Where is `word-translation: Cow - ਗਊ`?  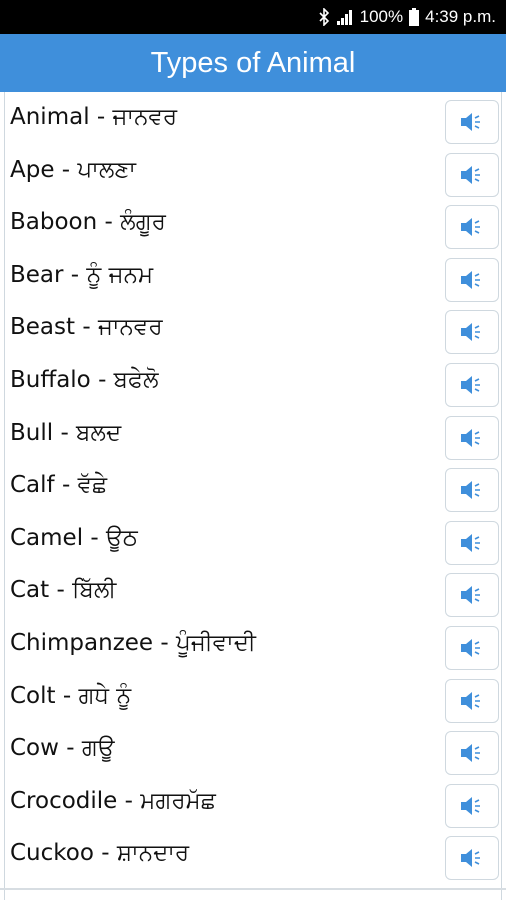 word-translation: Cow - ਗਊ is located at coordinates (62, 748).